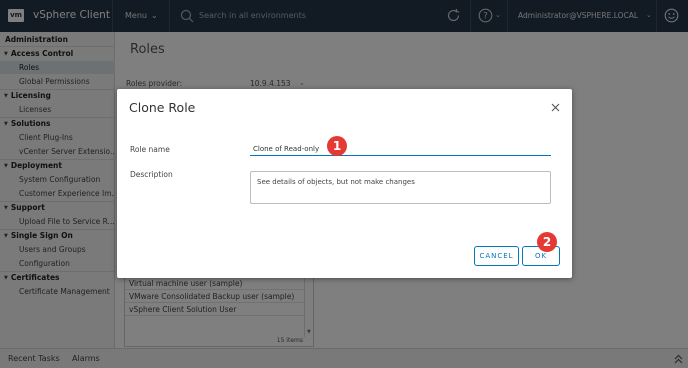 The width and height of the screenshot is (688, 368). What do you see at coordinates (496, 256) in the screenshot?
I see `cancel-button: CANCEL` at bounding box center [496, 256].